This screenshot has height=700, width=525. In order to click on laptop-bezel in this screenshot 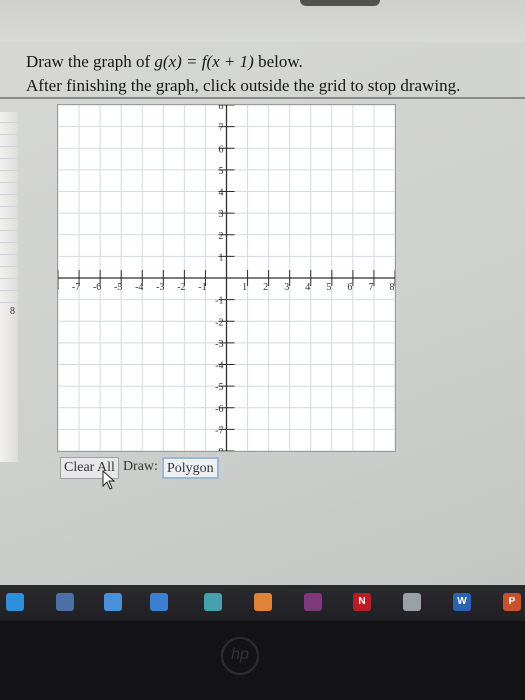, I will do `click(262, 660)`.